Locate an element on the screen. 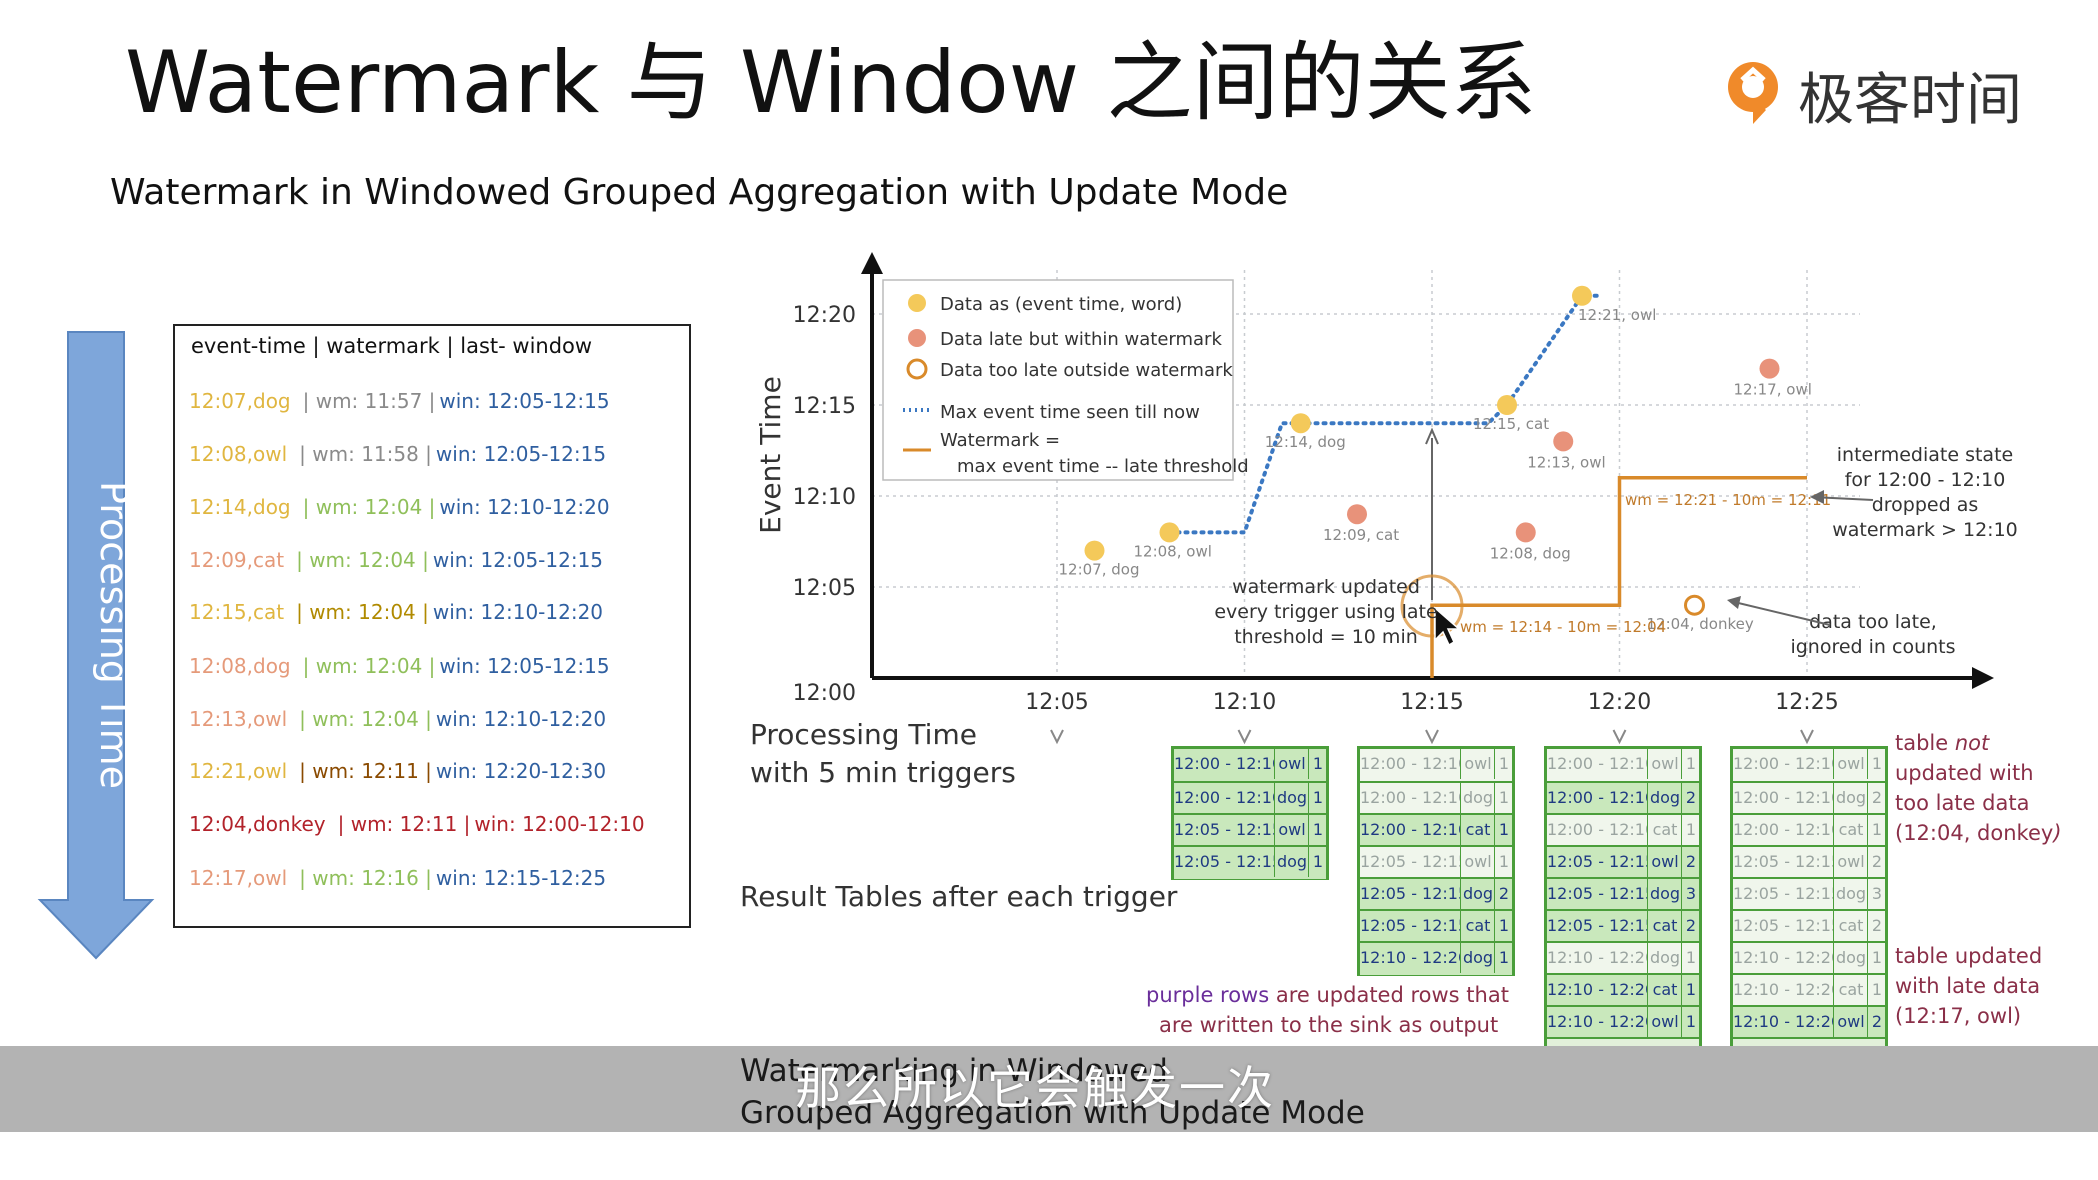 The height and width of the screenshot is (1180, 2098). y-tick-label: 12:05 is located at coordinates (824, 588).